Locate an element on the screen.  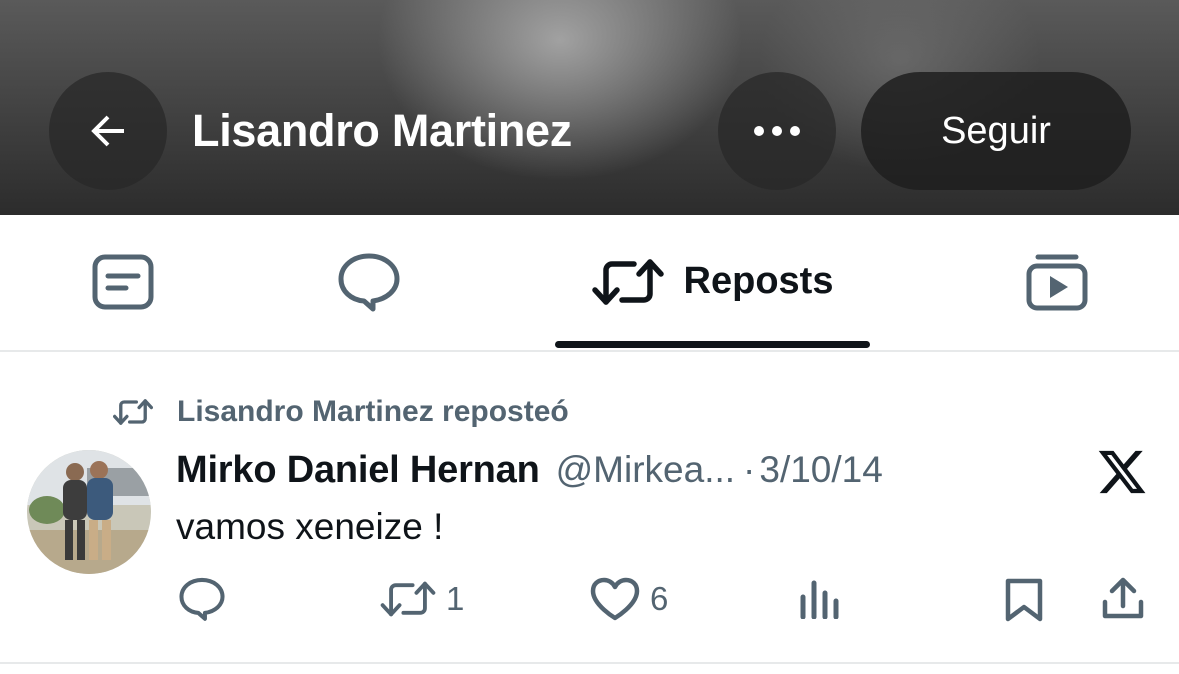
more-horizontal-icon is located at coordinates (777, 131).